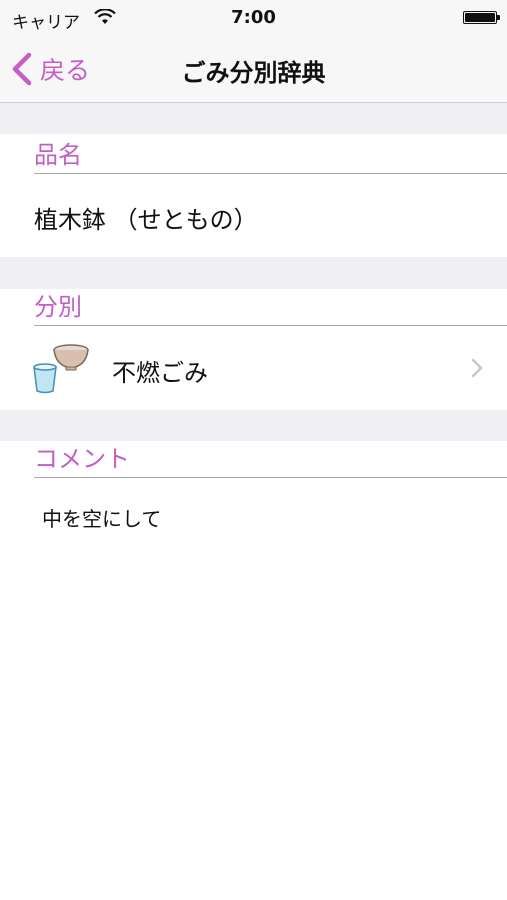 Image resolution: width=507 pixels, height=900 pixels. Describe the element at coordinates (253, 368) in the screenshot. I see `category-row: 不燃ごみ` at that location.